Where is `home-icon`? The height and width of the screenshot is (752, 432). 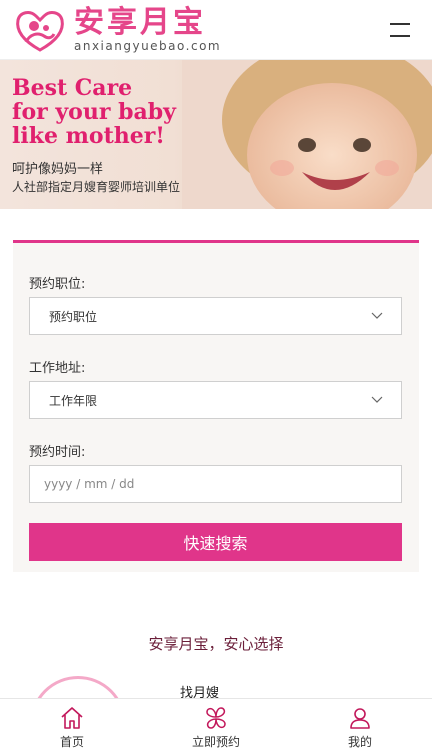
home-icon is located at coordinates (72, 718).